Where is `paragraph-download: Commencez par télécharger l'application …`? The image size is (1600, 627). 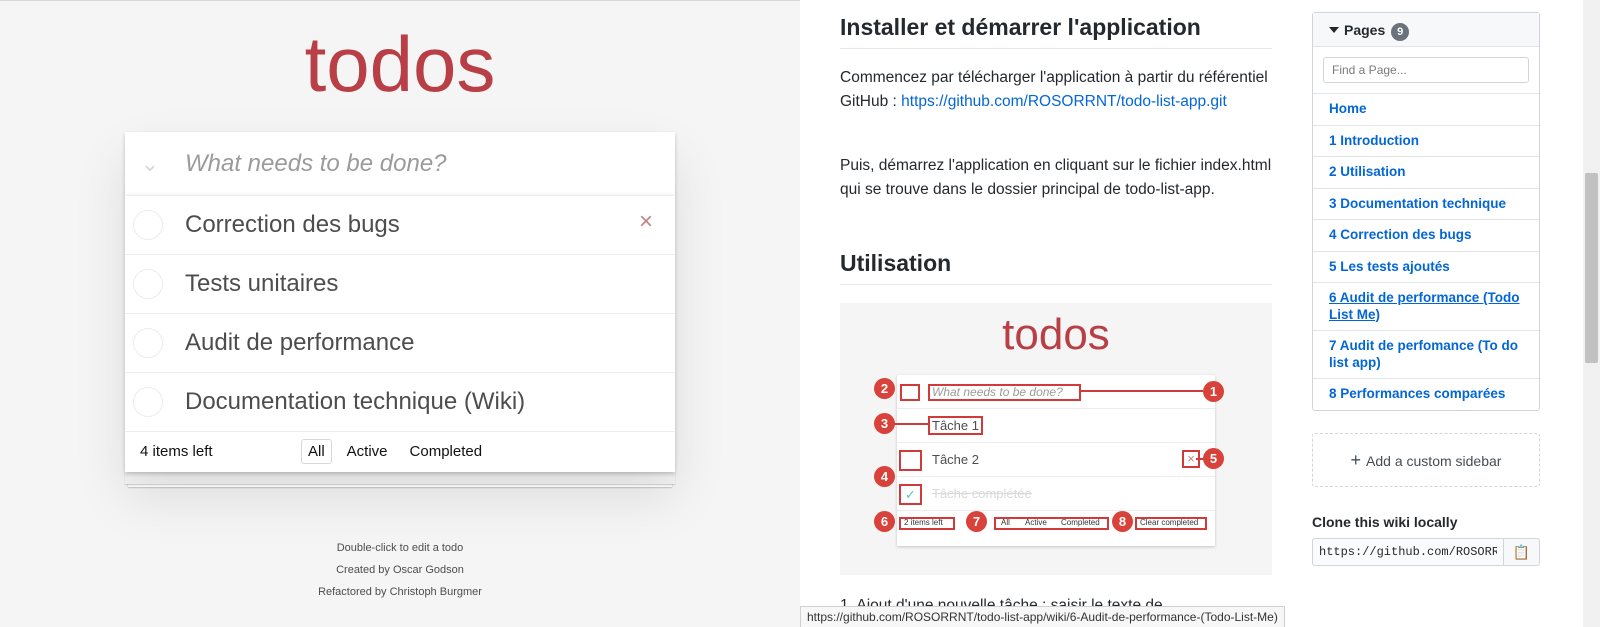 paragraph-download: Commencez par télécharger l'application … is located at coordinates (1056, 90).